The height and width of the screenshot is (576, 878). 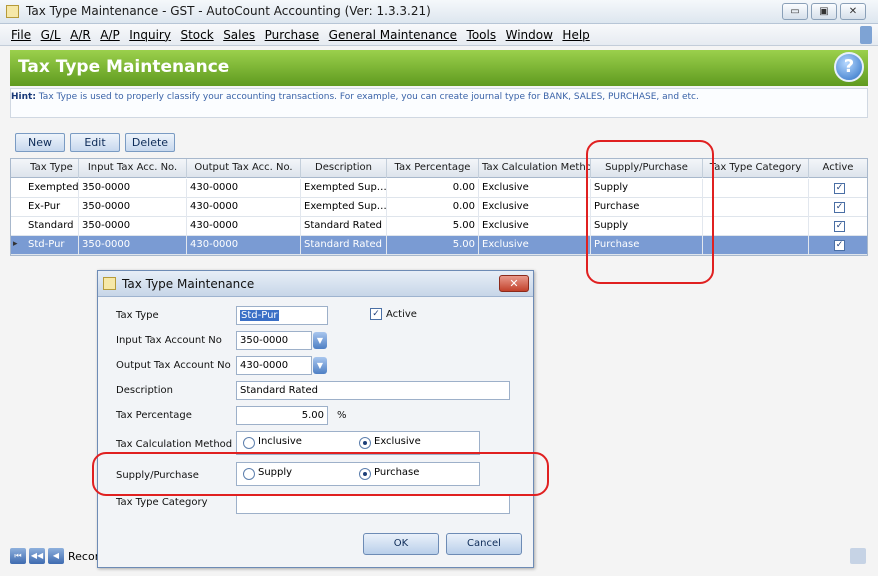 I want to click on navigator-end-button, so click(x=858, y=556).